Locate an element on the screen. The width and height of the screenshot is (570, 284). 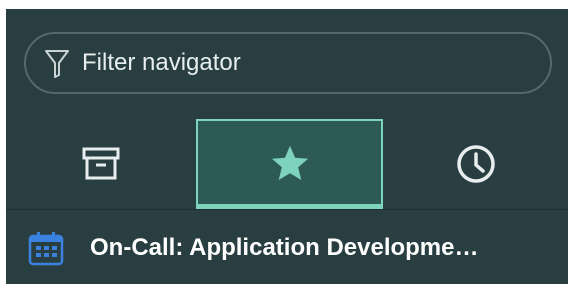
calendar-icon is located at coordinates (46, 249).